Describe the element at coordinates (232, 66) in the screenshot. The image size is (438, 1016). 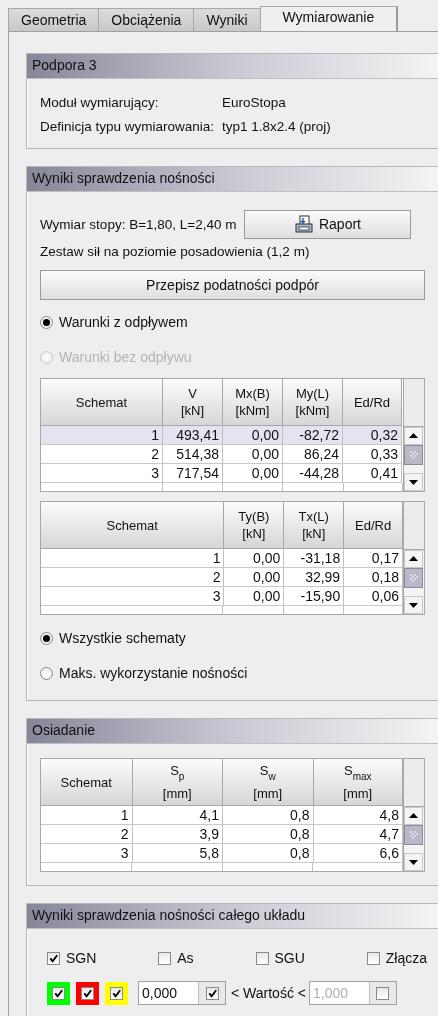
I see `section-header: Podpora 3` at that location.